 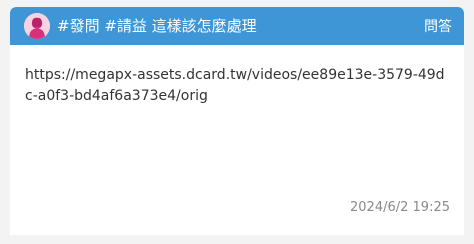 What do you see at coordinates (237, 229) in the screenshot?
I see `torn-edge-divider` at bounding box center [237, 229].